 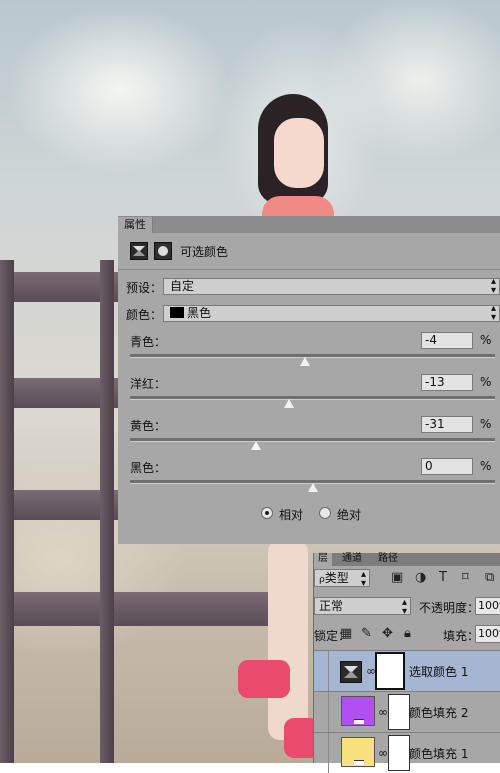 What do you see at coordinates (148, 426) in the screenshot?
I see `slider-label-yellow: 黄色：` at bounding box center [148, 426].